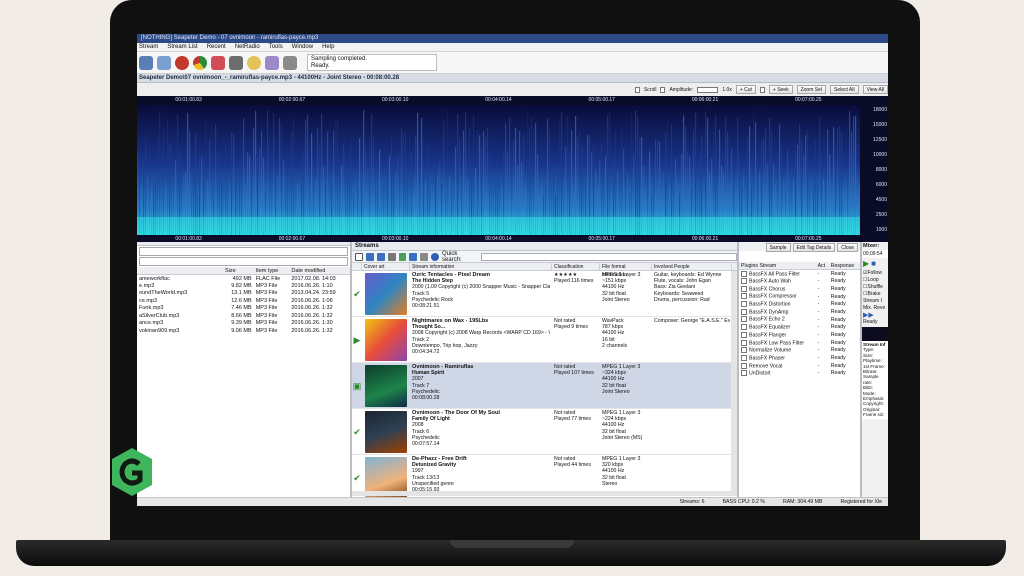 Image resolution: width=1024 pixels, height=576 pixels. I want to click on select-all-button: Select All, so click(844, 89).